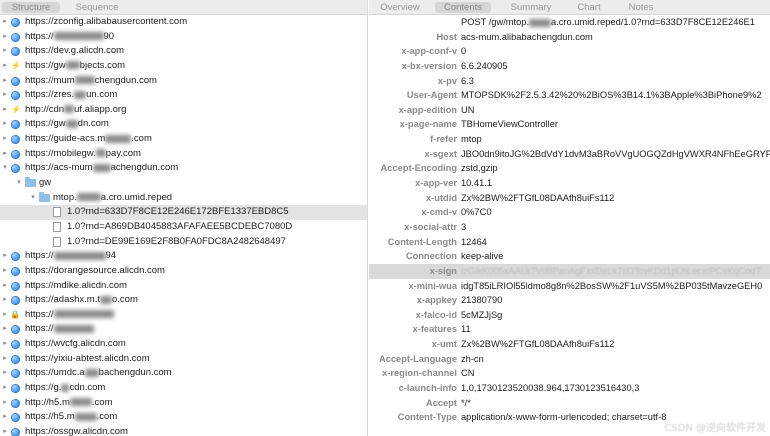 The height and width of the screenshot is (436, 770). I want to click on path-folder-row: ▾ mtop. a.cro.umid.reped, so click(183, 198).